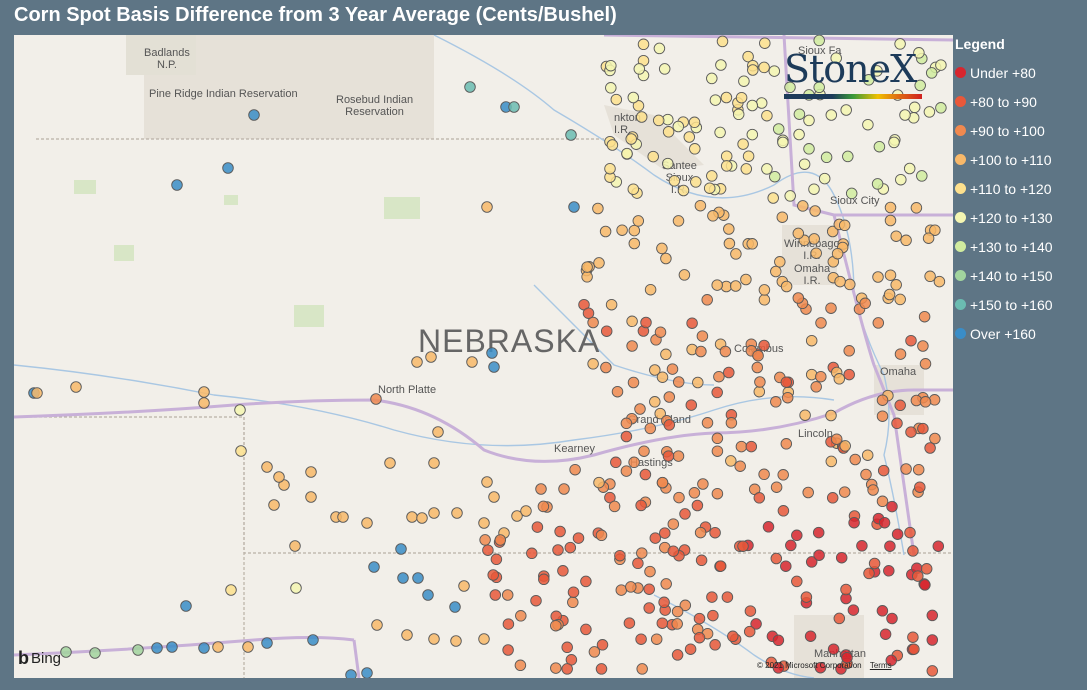  Describe the element at coordinates (1020, 304) in the screenshot. I see `legend-item: +150 to +160` at that location.